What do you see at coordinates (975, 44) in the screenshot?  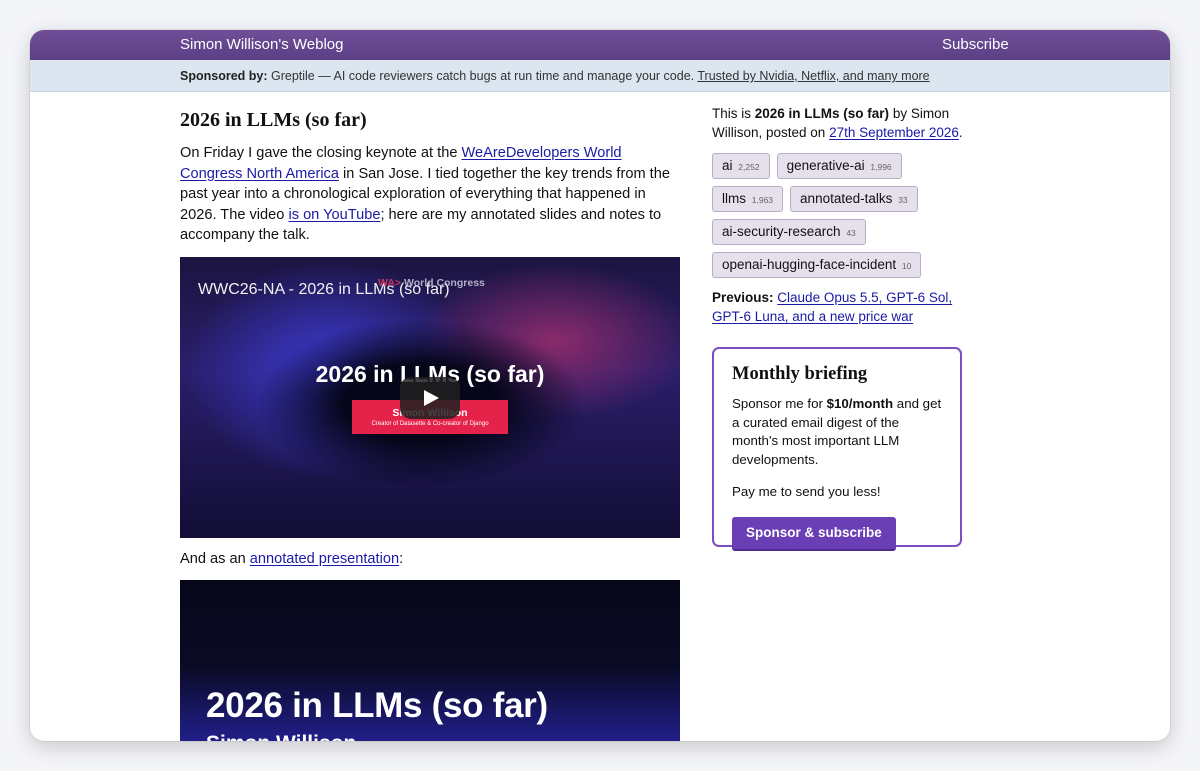 I see `subscribe-link: Subscribe` at bounding box center [975, 44].